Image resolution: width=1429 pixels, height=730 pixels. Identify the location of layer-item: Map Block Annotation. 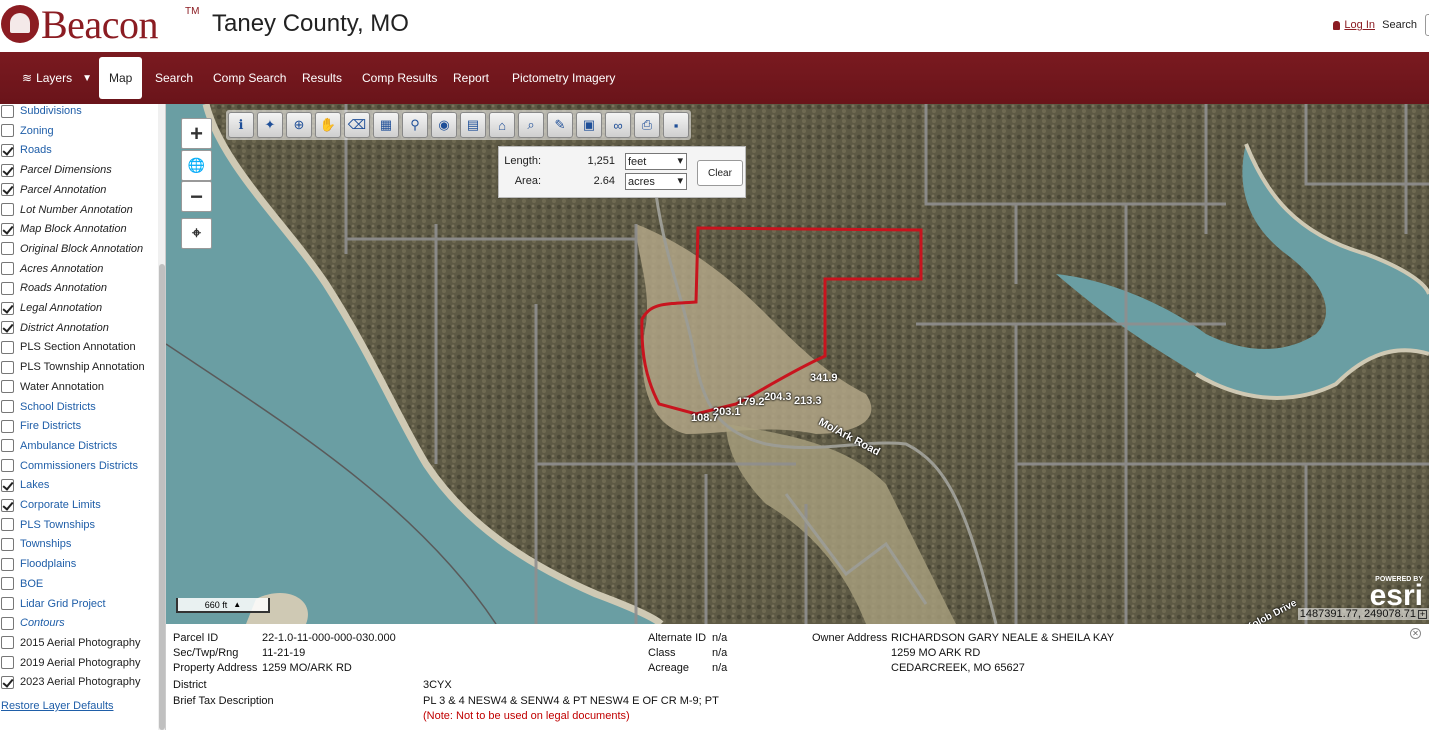
(63, 229).